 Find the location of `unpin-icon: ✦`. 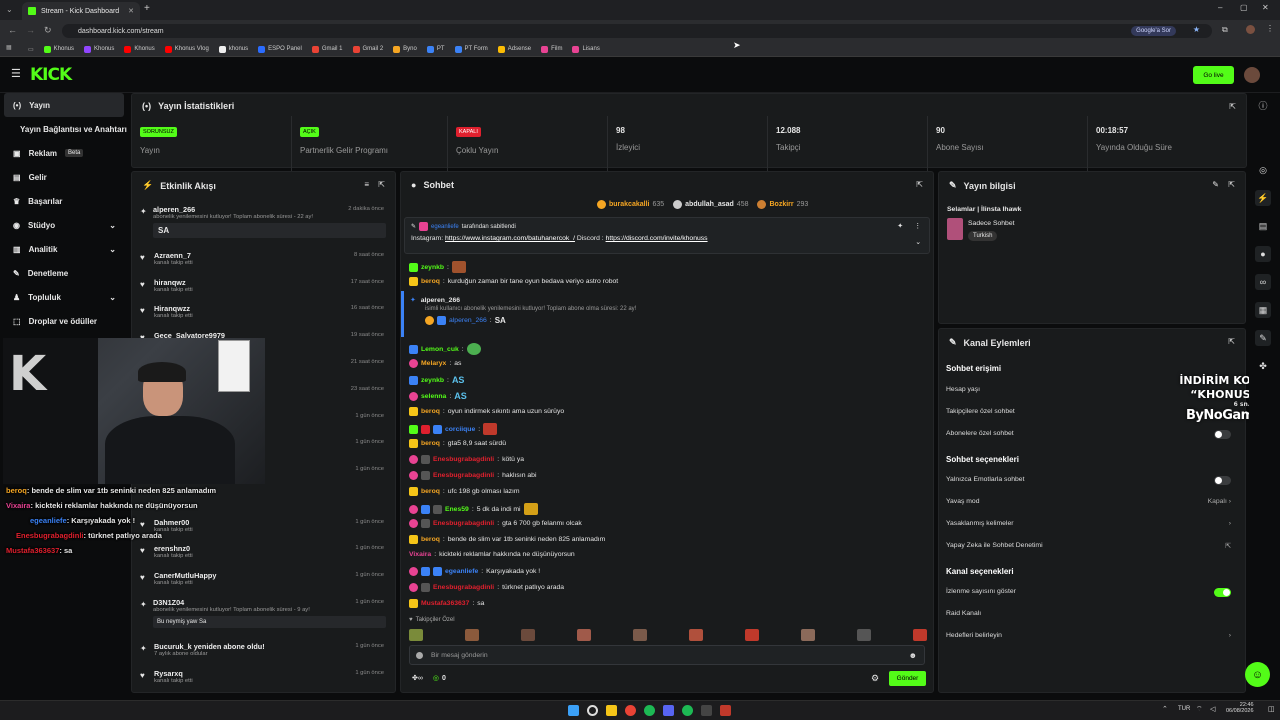

unpin-icon: ✦ is located at coordinates (900, 226).